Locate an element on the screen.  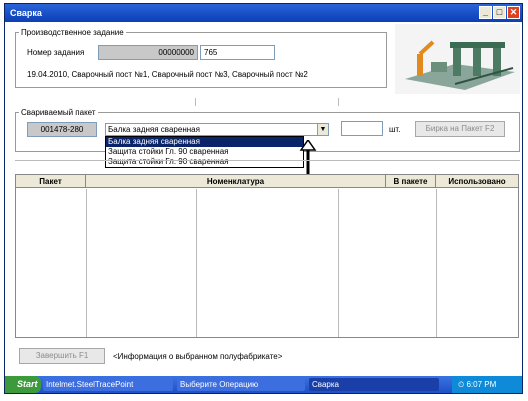
title-bar: Сварка _ □ ✕ is located at coordinates (263, 13).